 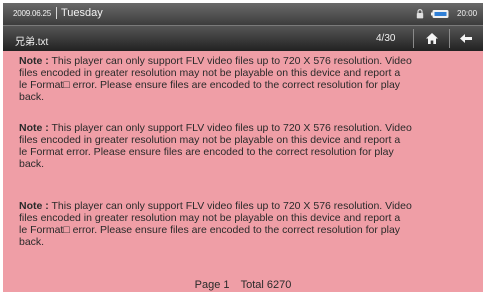 I want to click on file-name: 兄弟.txt, so click(x=32, y=42).